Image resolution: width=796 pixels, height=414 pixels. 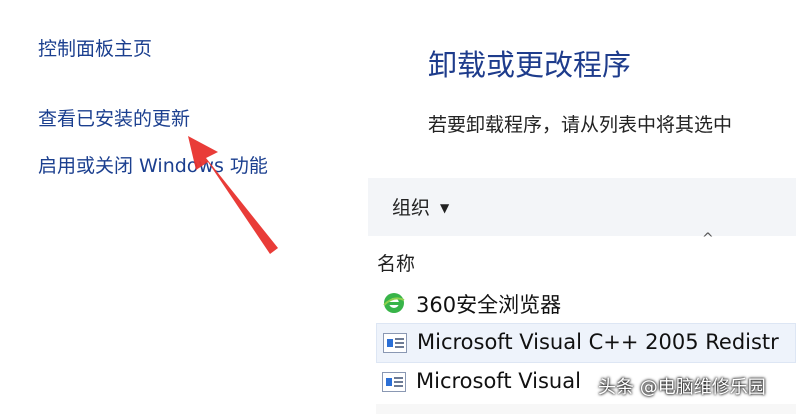 What do you see at coordinates (114, 117) in the screenshot?
I see `sidebar-item-view-installed-updates: 查看已安装的更新` at bounding box center [114, 117].